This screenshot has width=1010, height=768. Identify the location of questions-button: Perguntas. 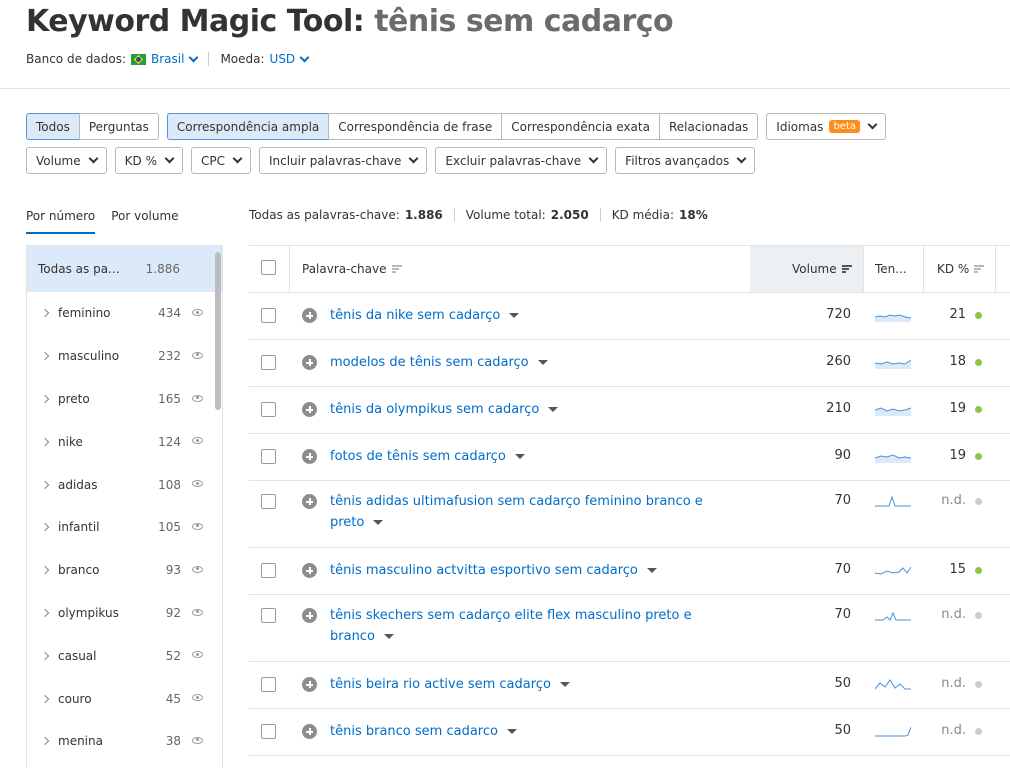
(118, 126).